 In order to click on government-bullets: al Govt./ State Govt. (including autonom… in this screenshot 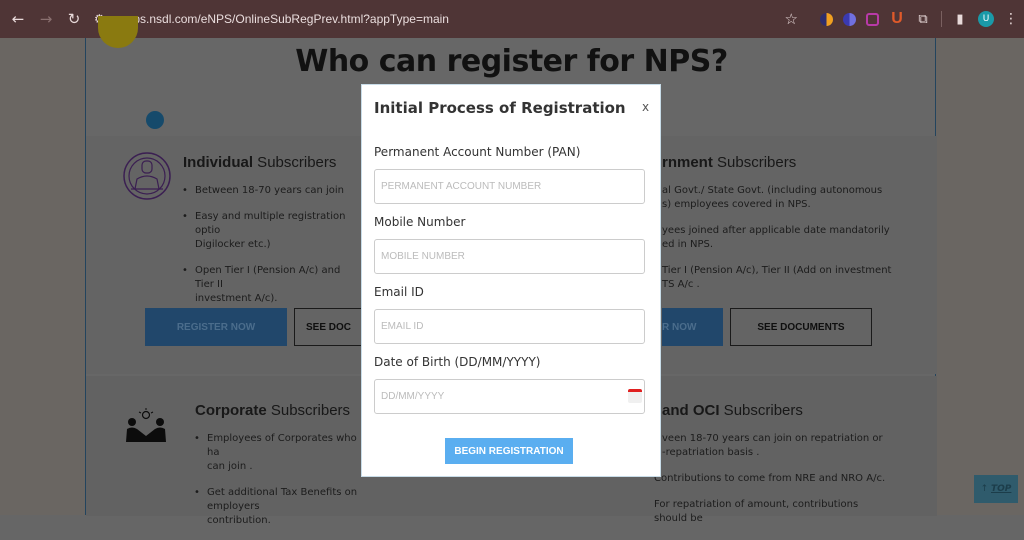, I will do `click(782, 244)`.